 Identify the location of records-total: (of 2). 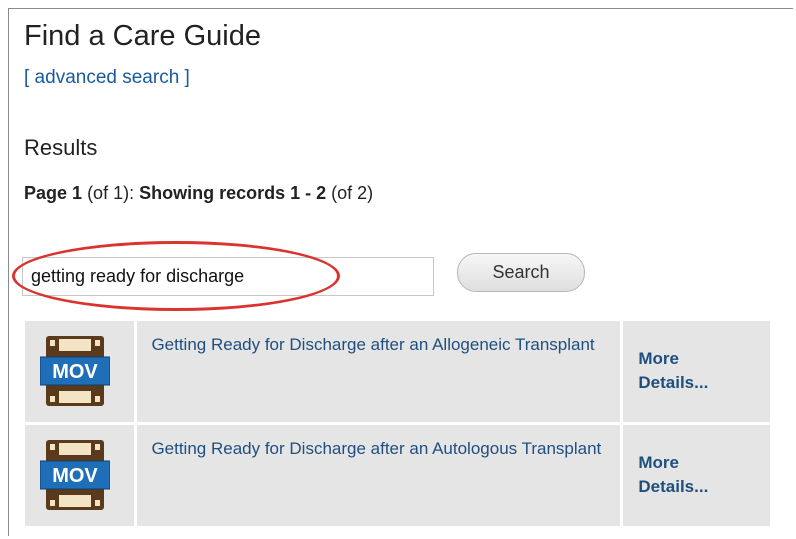
(352, 193).